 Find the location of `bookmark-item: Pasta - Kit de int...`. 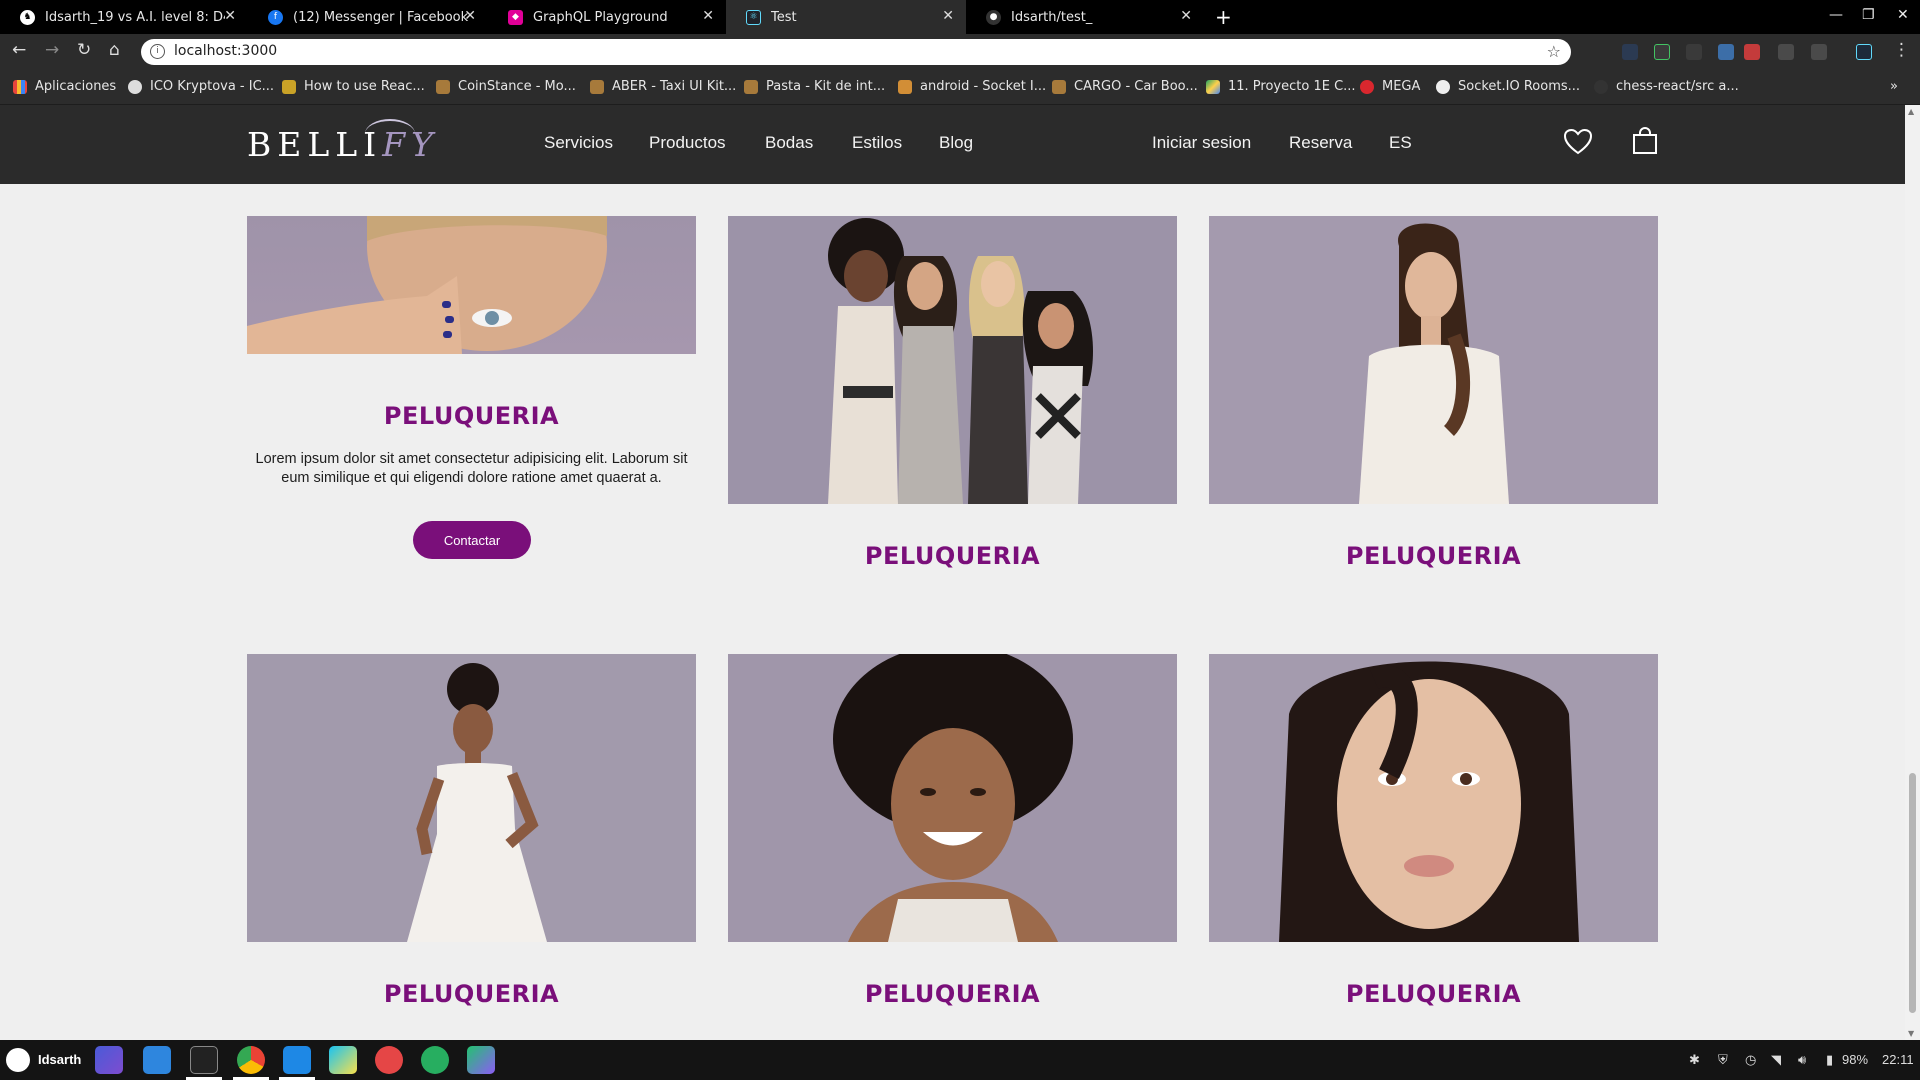

bookmark-item: Pasta - Kit de int... is located at coordinates (814, 86).